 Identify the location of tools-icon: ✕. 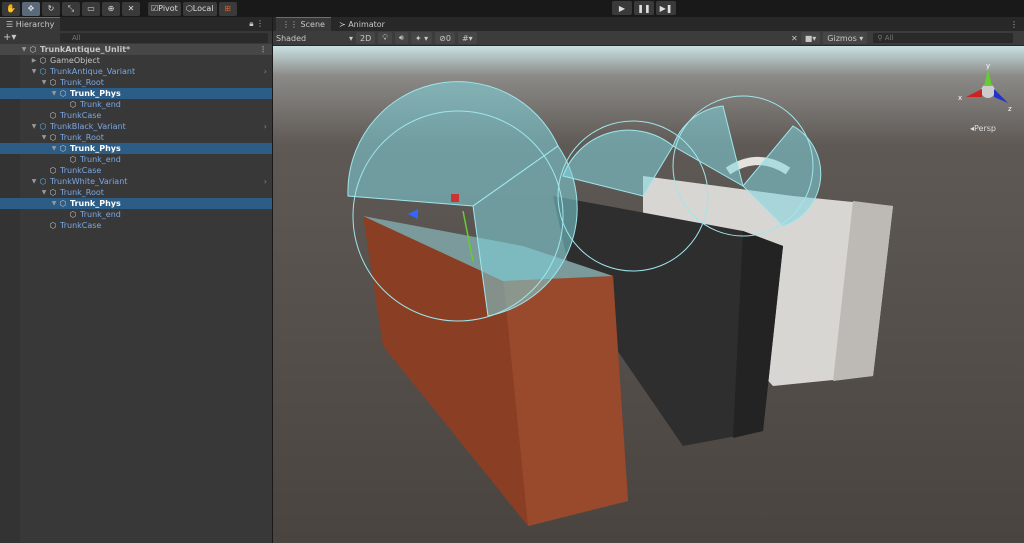
(794, 38).